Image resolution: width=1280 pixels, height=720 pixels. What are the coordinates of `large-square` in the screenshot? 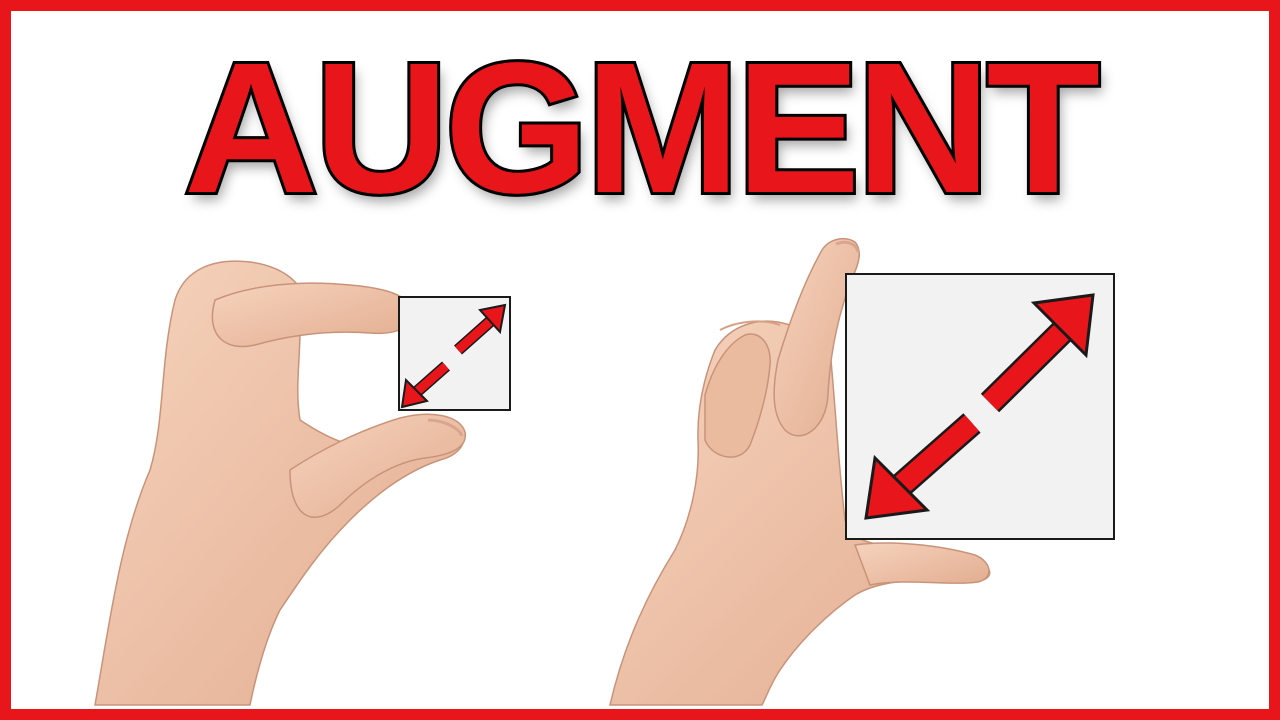 It's located at (980, 406).